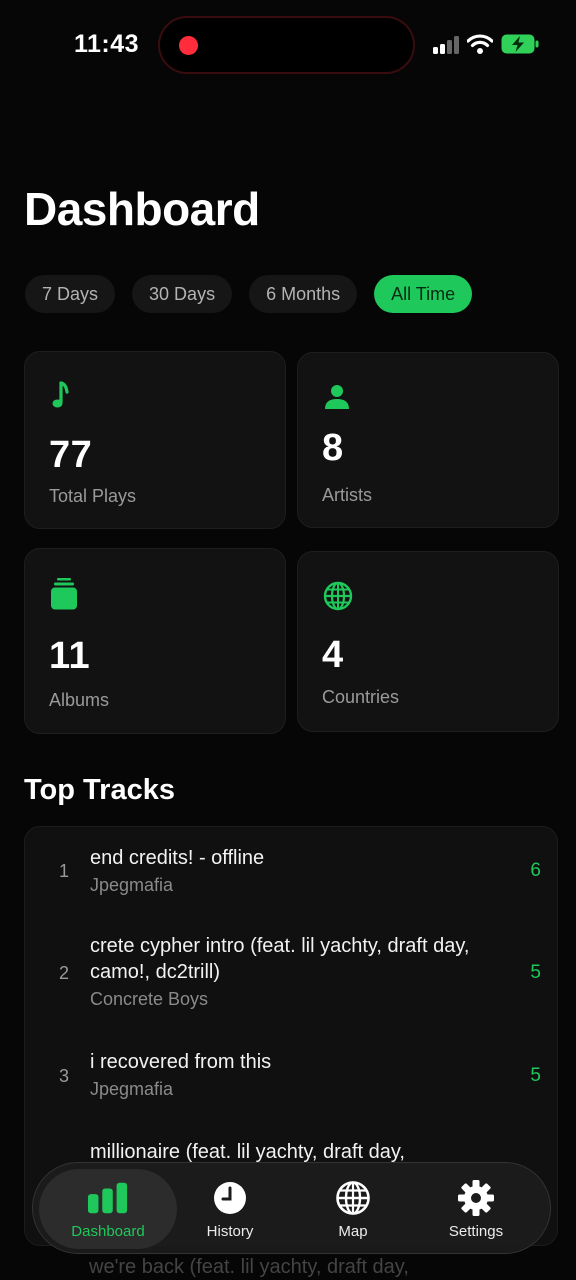 This screenshot has width=576, height=1280. What do you see at coordinates (107, 44) in the screenshot?
I see `status-time: 11:43` at bounding box center [107, 44].